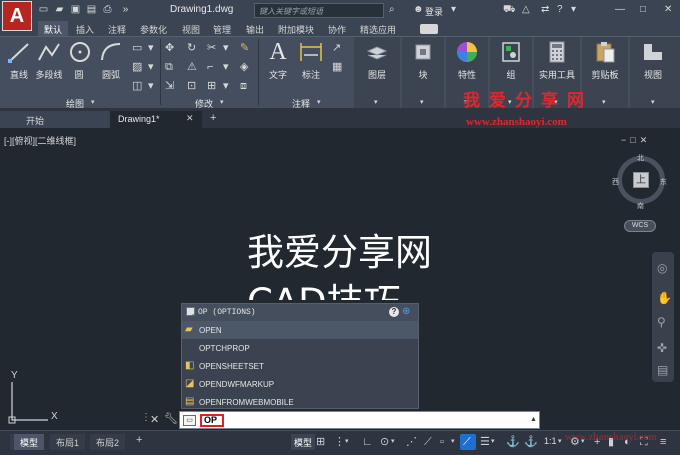  Describe the element at coordinates (40, 140) in the screenshot. I see `viewport-controls: [-][俯视][二维线框]` at that location.